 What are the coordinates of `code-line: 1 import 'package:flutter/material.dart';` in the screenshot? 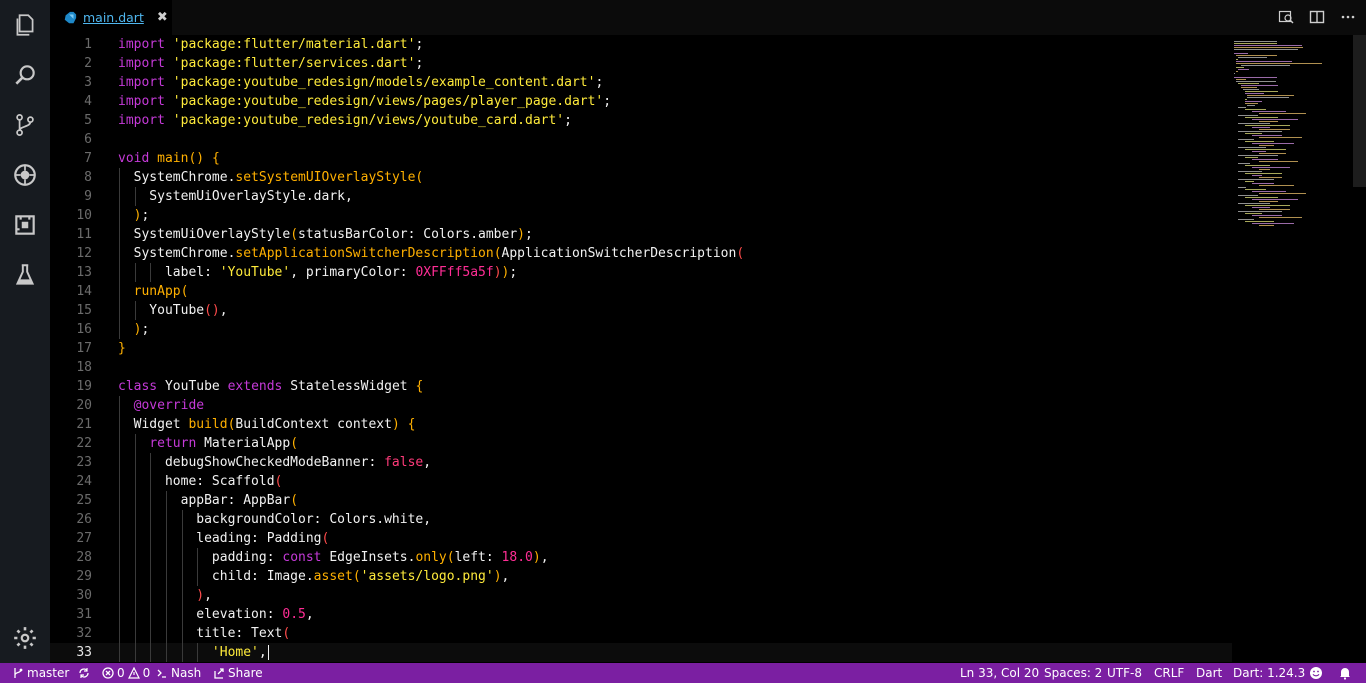 It's located at (641, 44).